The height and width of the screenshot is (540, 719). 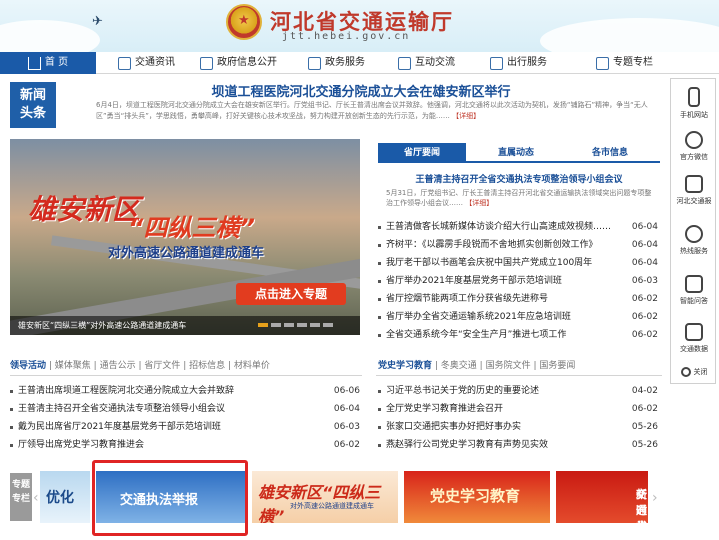 I want to click on list-item: 厅领导出席党史学习教育推进会 06-02, so click(x=186, y=445).